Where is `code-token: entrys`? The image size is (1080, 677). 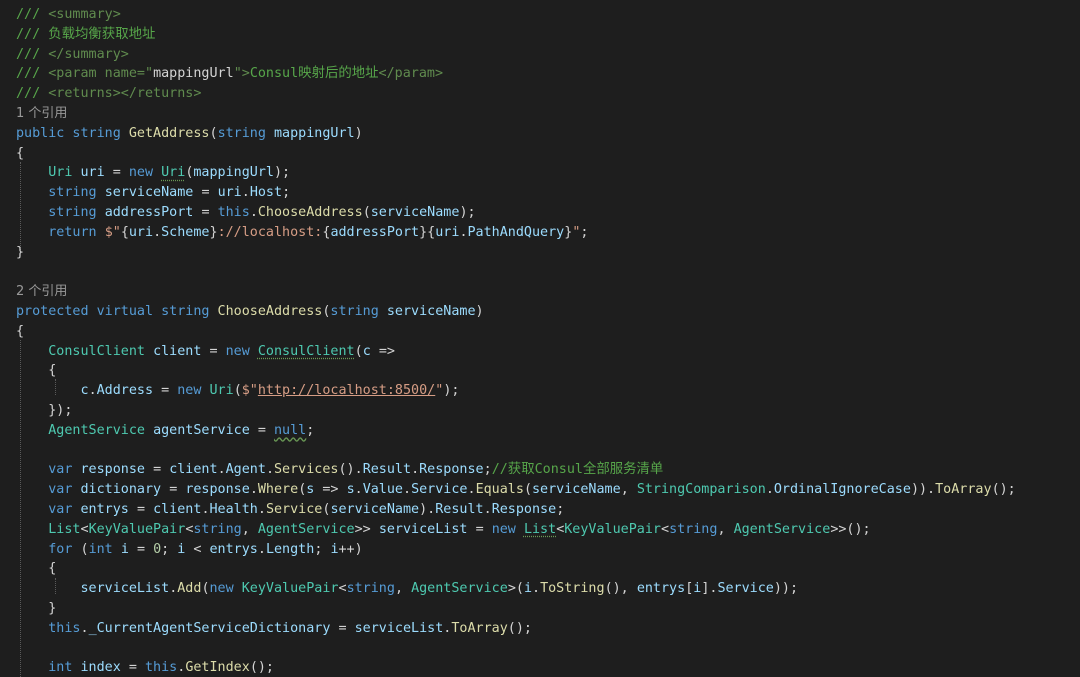
code-token: entrys is located at coordinates (661, 589).